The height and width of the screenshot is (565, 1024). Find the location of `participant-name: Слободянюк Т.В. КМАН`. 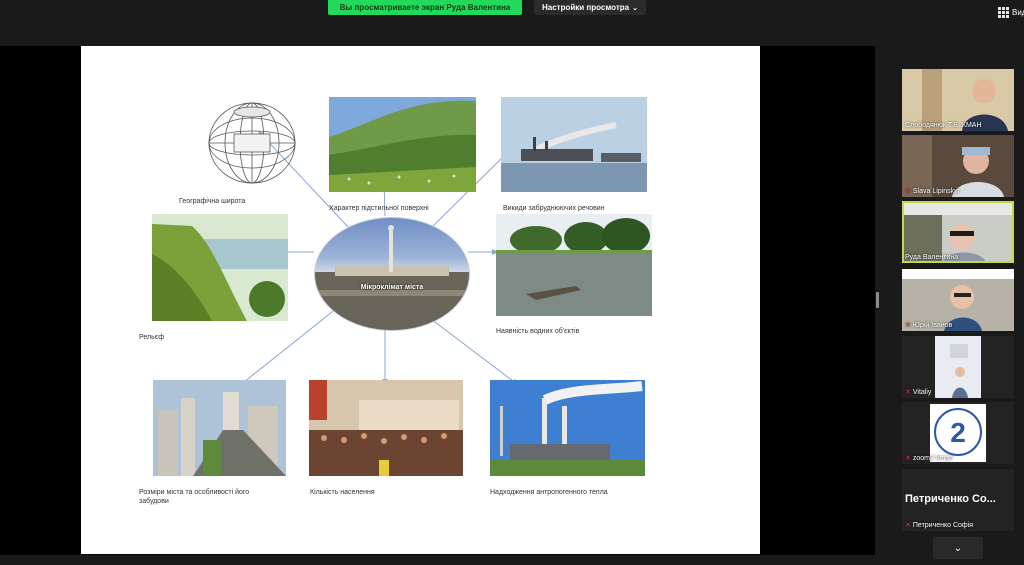

participant-name: Слободянюк Т.В. КМАН is located at coordinates (943, 125).